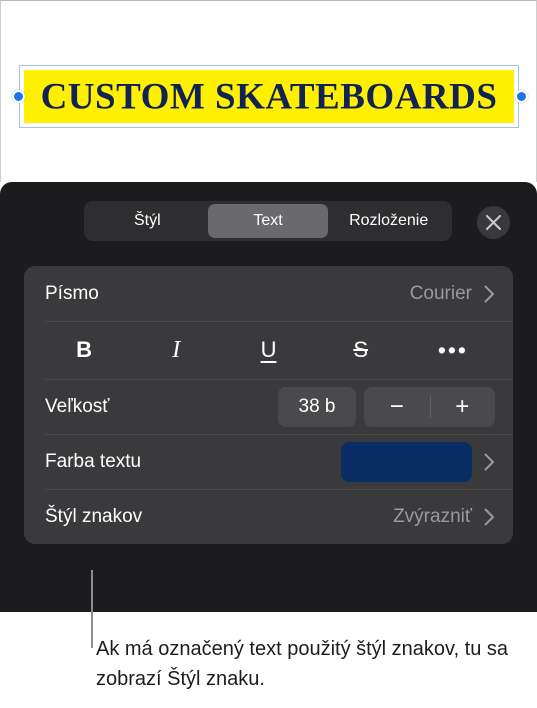 This screenshot has width=537, height=708. What do you see at coordinates (77, 406) in the screenshot?
I see `size-row-label: Veľkosť` at bounding box center [77, 406].